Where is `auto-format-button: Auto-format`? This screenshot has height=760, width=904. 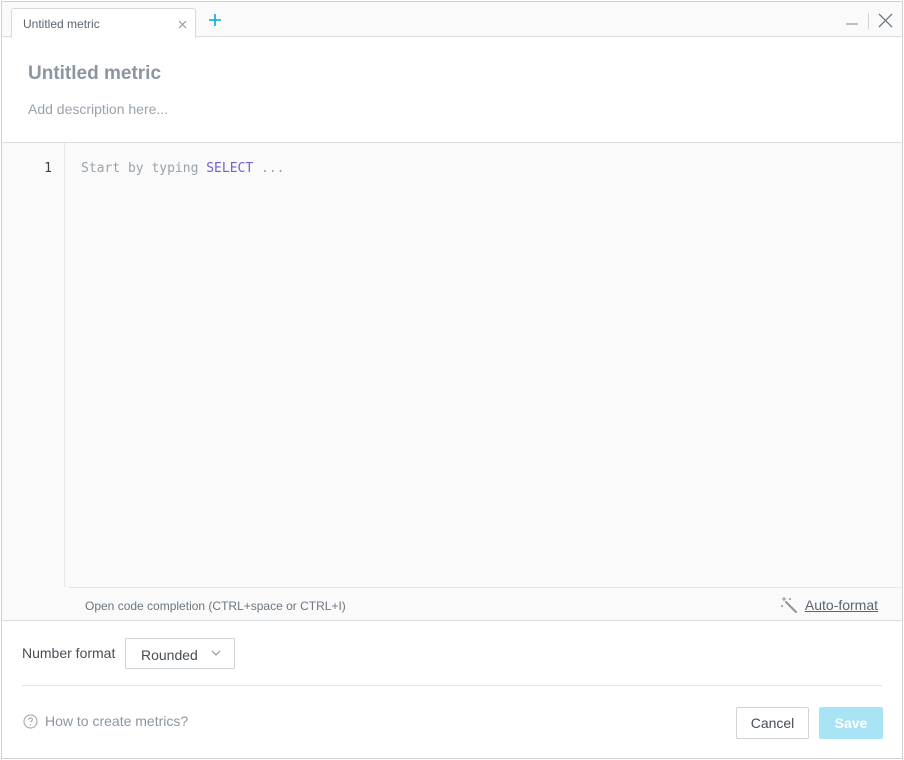 auto-format-button: Auto-format is located at coordinates (829, 605).